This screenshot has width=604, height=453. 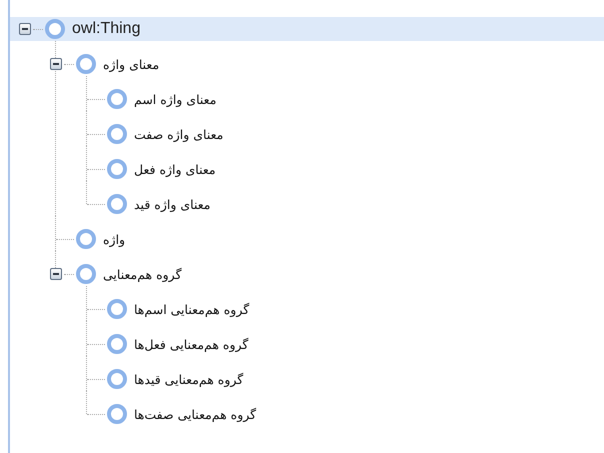 I want to click on tree-row: گروه هم‌معنایی فعل‌ها, so click(x=340, y=344).